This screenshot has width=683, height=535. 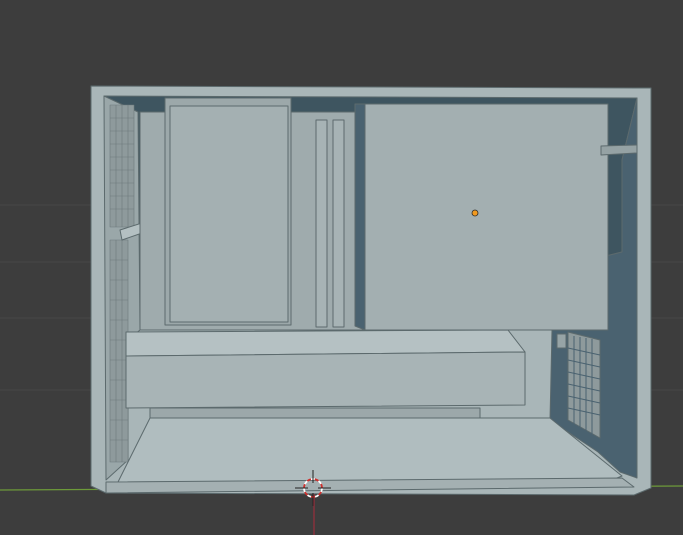 What do you see at coordinates (315, 413) in the screenshot?
I see `psu-shroud-lip` at bounding box center [315, 413].